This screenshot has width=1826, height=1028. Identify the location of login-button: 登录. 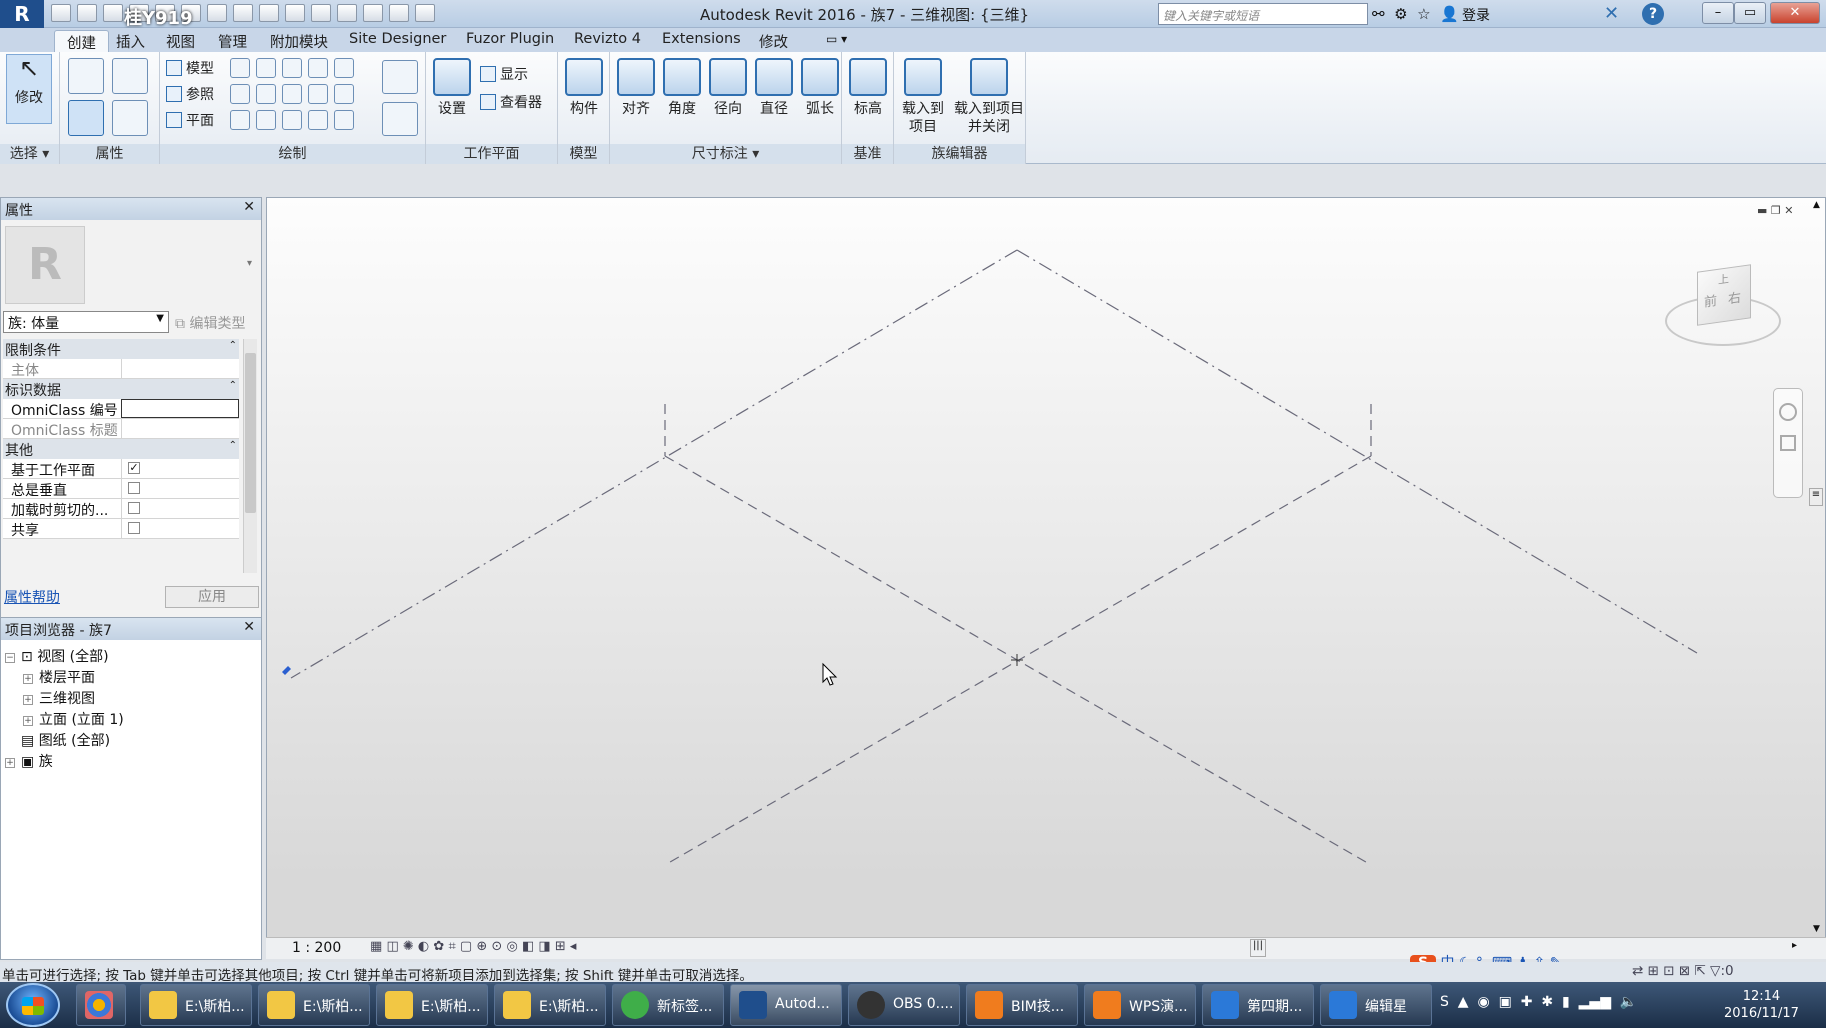
(1476, 15).